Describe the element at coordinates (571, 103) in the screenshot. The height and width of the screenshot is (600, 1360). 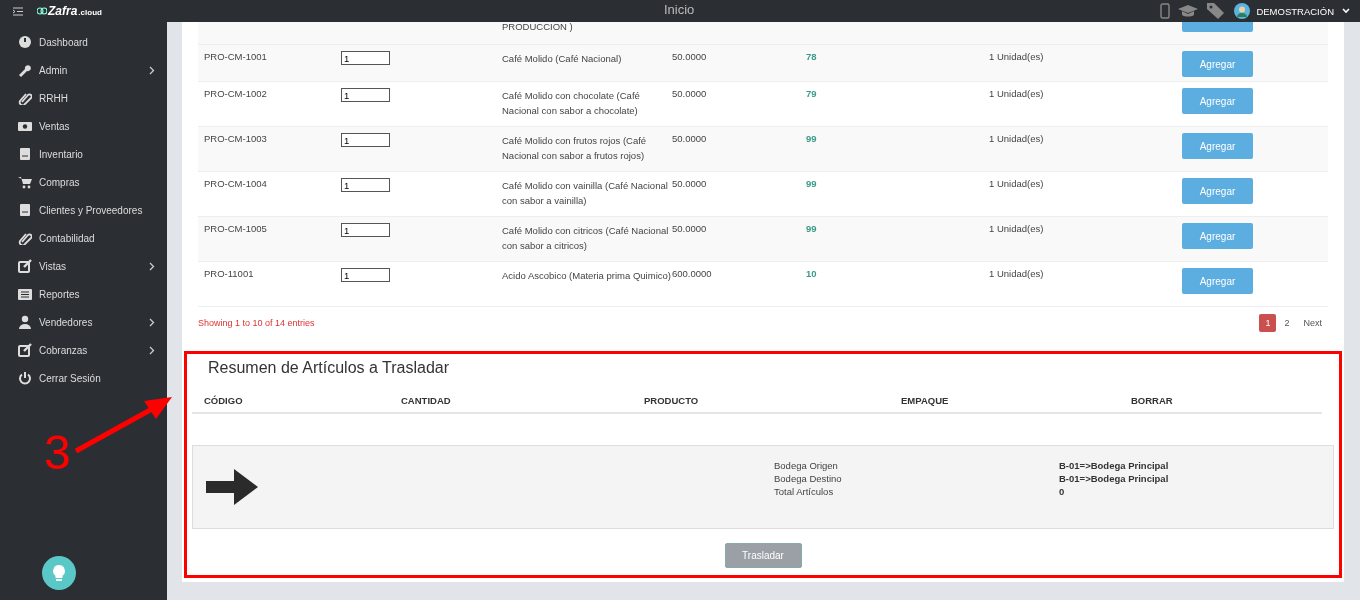
I see `table-cell-text: Café Molido con chocolate (Café Nacional con sabor a chocolate)` at that location.